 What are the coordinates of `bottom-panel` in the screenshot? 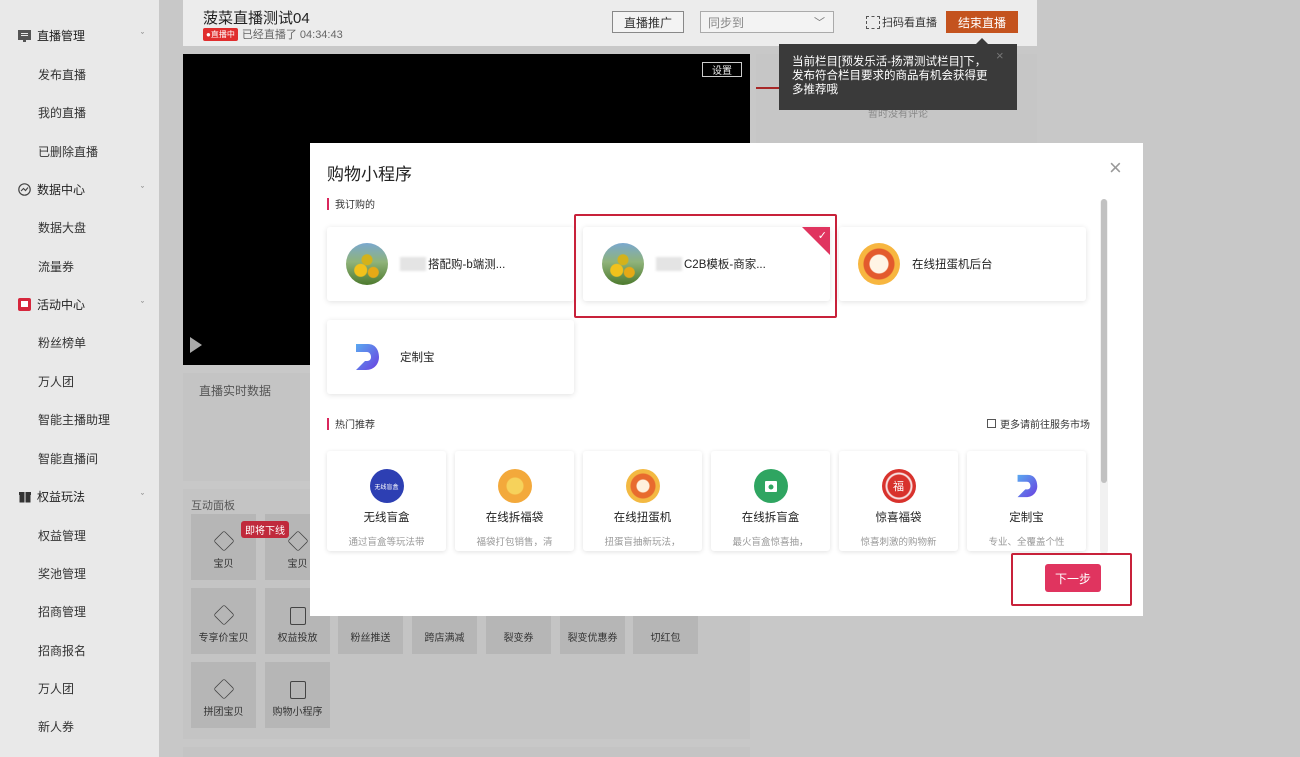 It's located at (466, 752).